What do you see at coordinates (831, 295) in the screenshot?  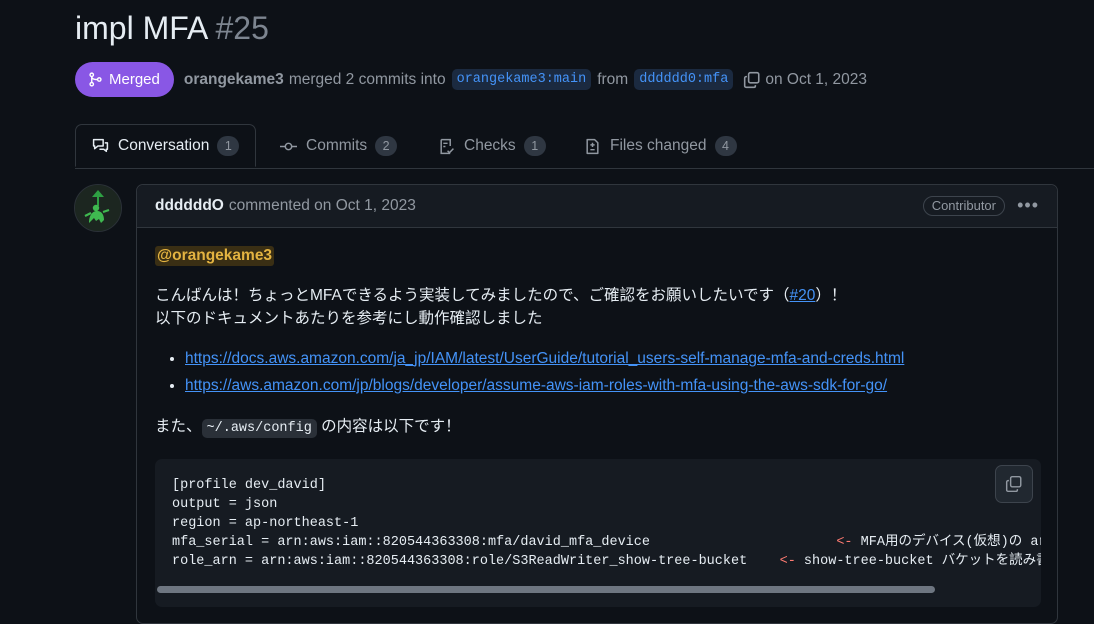 I see `text-line: ）！` at bounding box center [831, 295].